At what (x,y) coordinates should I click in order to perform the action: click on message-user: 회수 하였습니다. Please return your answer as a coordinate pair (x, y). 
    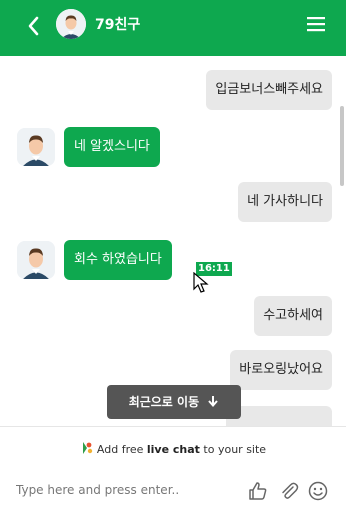
    Looking at the image, I should click on (118, 260).